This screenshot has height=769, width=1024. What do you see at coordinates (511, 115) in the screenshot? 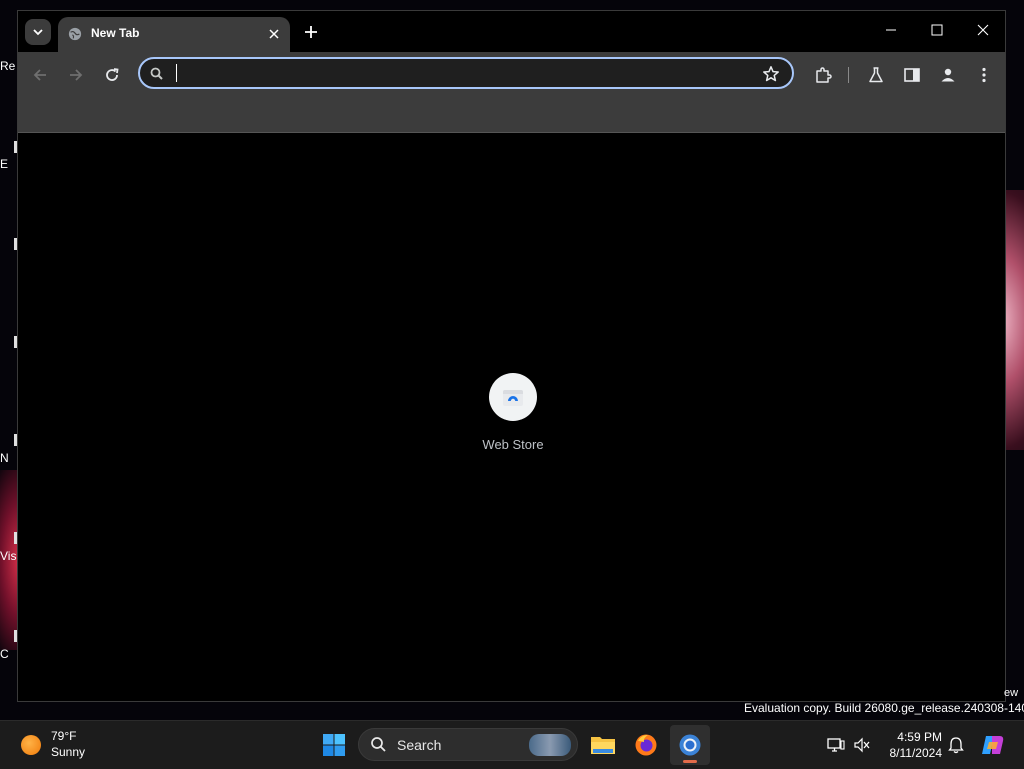
I see `bookmarks-bar` at bounding box center [511, 115].